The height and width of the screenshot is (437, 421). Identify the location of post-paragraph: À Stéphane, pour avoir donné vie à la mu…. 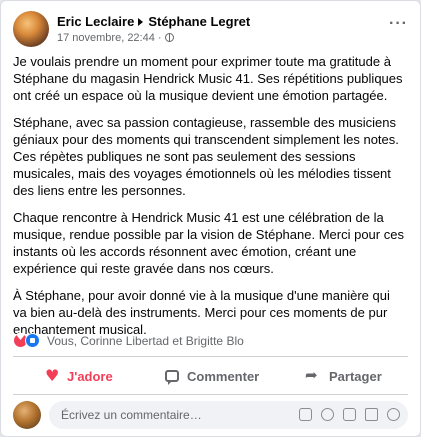
(201, 312).